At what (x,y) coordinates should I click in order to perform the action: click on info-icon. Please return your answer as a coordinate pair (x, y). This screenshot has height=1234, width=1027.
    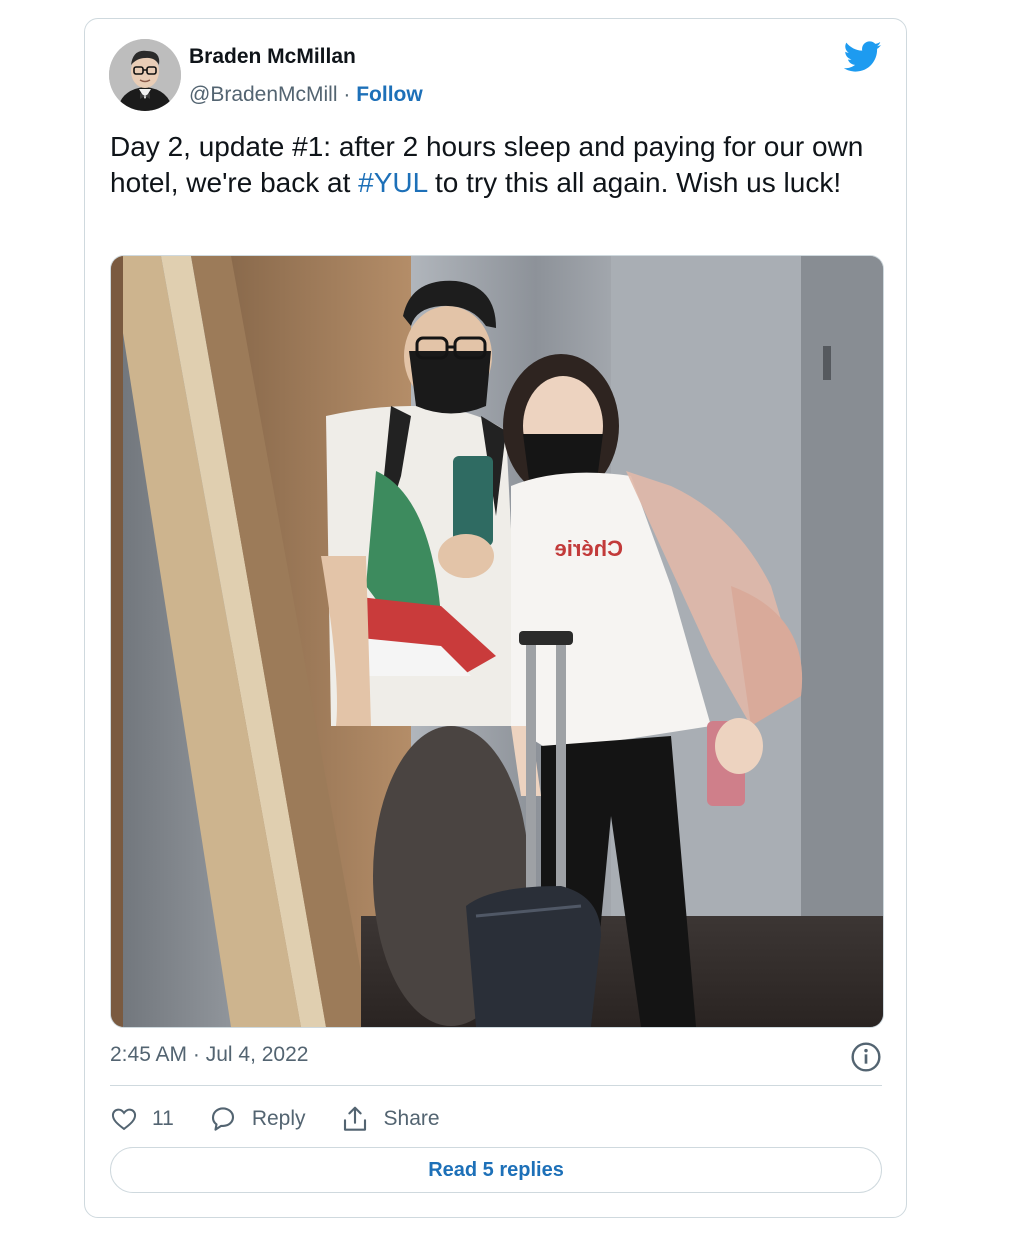
    Looking at the image, I should click on (866, 1057).